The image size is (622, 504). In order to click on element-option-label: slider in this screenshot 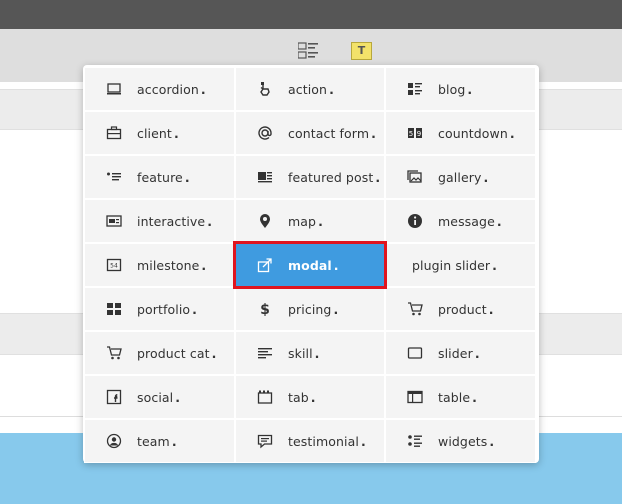, I will do `click(459, 354)`.